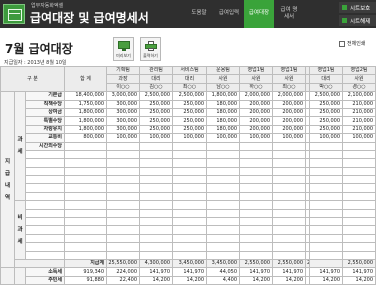 The width and height of the screenshot is (376, 300). I want to click on monitor-icon, so click(124, 46).